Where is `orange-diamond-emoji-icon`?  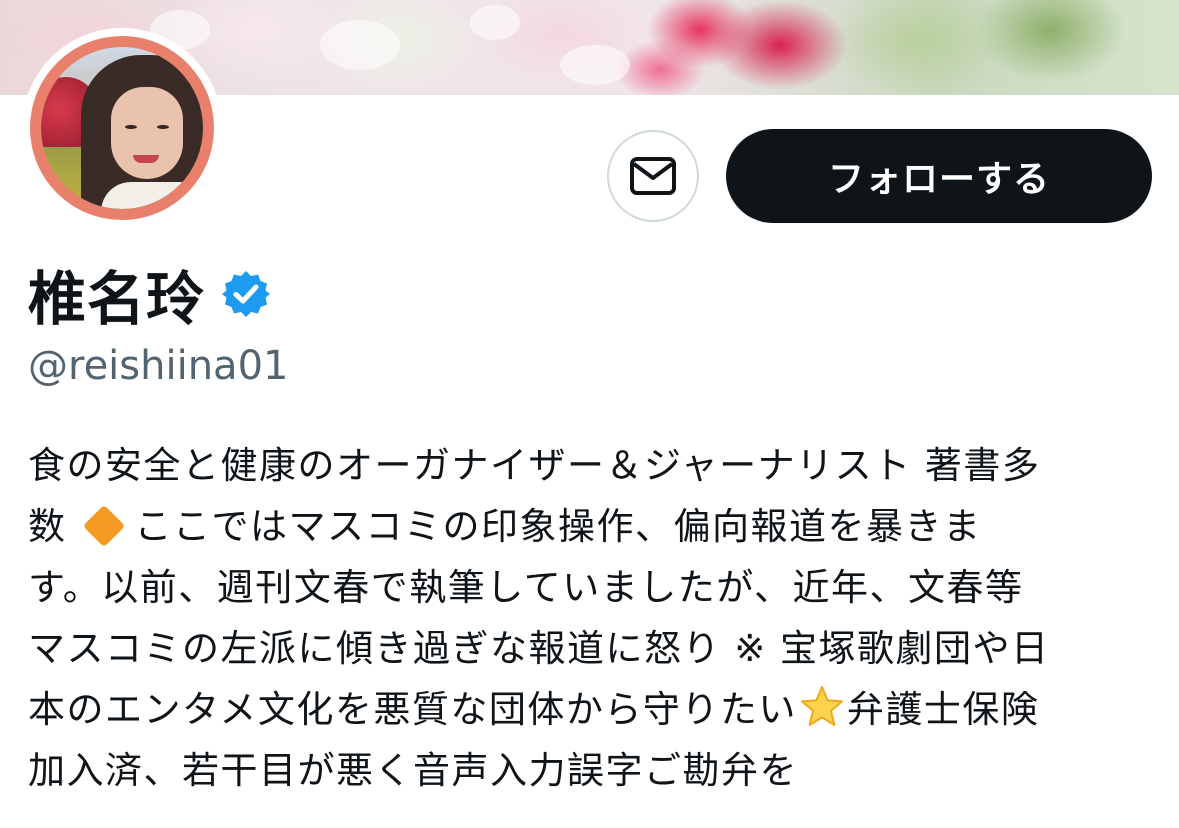
orange-diamond-emoji-icon is located at coordinates (103, 526).